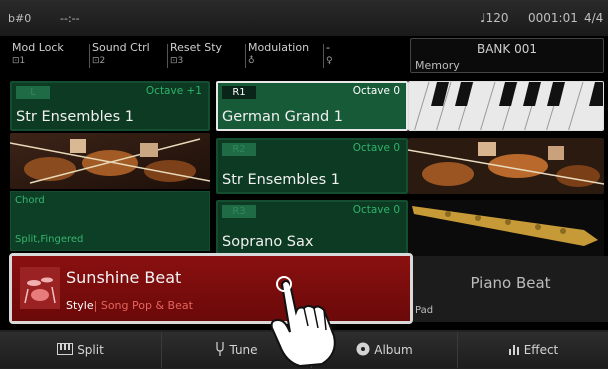 This screenshot has width=608, height=369. I want to click on effect-button: Effect, so click(533, 350).